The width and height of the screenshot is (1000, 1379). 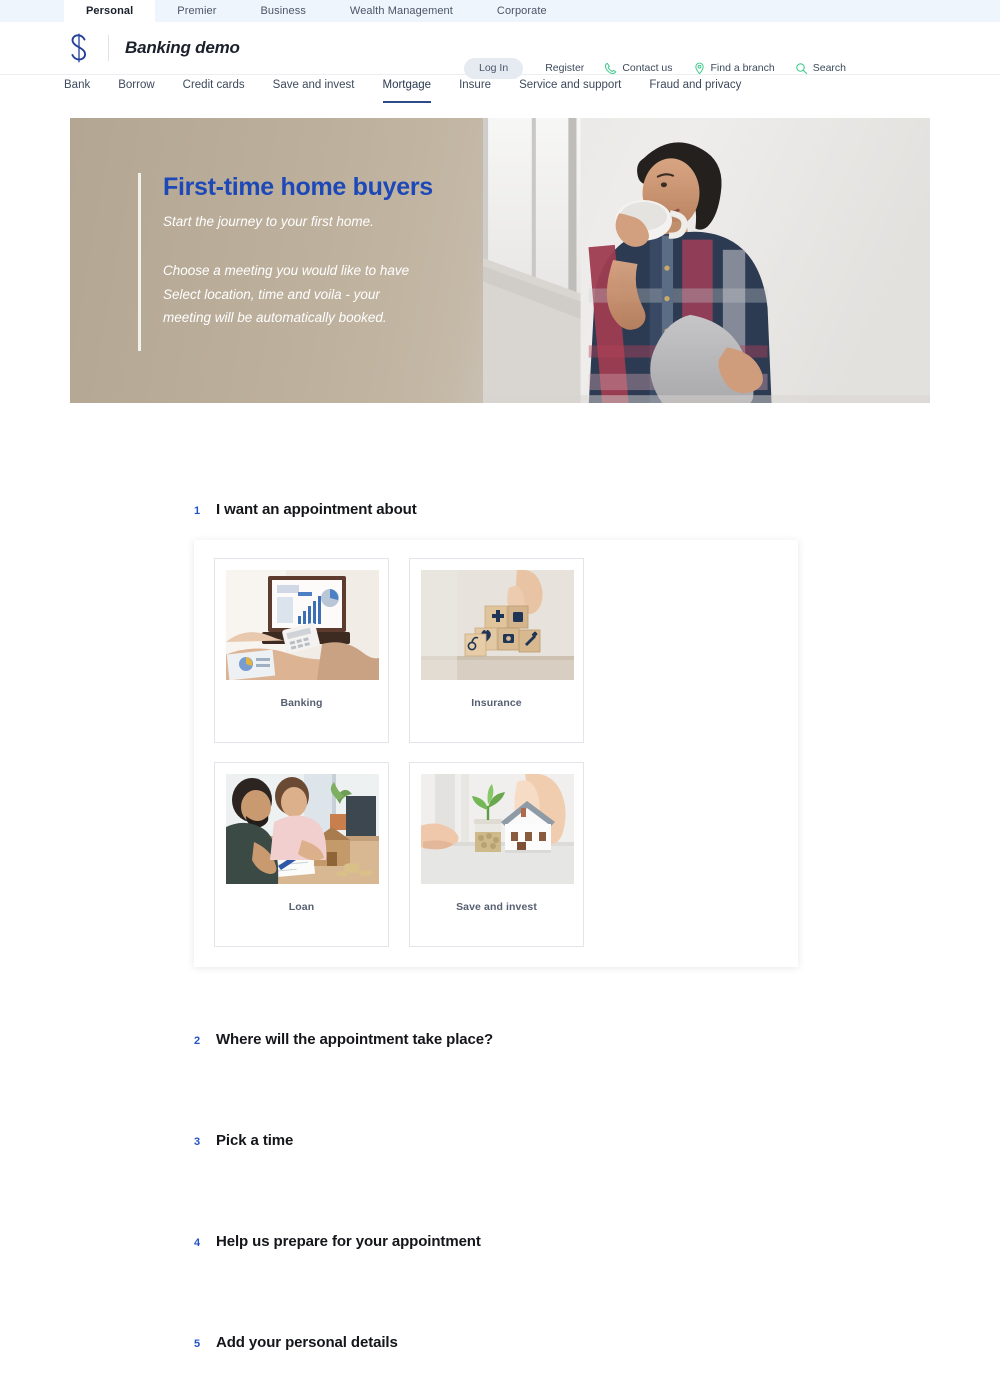 What do you see at coordinates (500, 1039) in the screenshot?
I see `step-2-header: 2 Where will the appointment take place?` at bounding box center [500, 1039].